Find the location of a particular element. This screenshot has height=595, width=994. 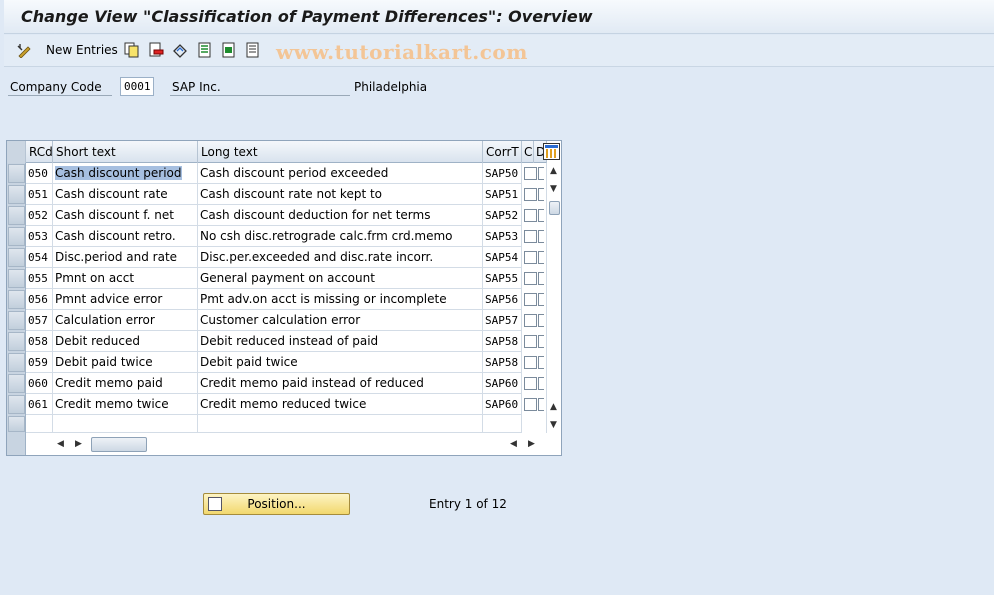

cell-short-text: Calculation error is located at coordinates (125, 320).